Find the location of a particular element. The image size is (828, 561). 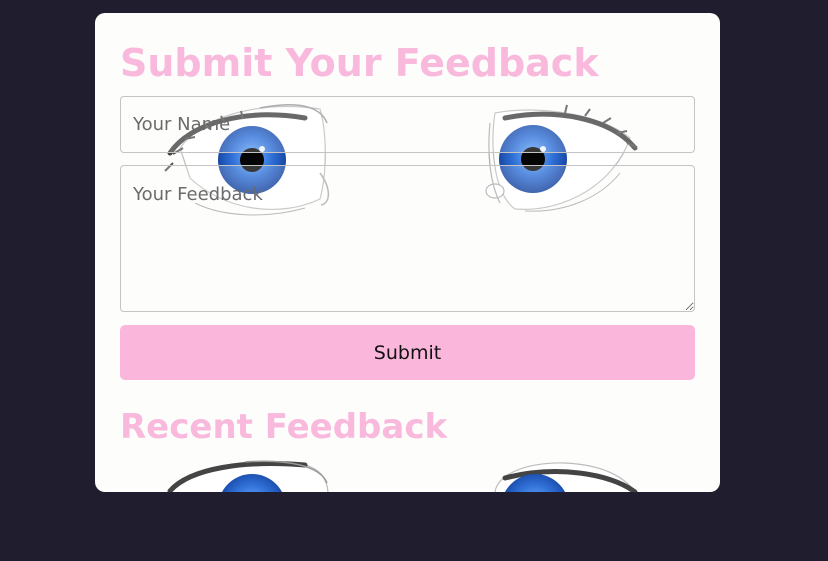

name-input is located at coordinates (407, 124).